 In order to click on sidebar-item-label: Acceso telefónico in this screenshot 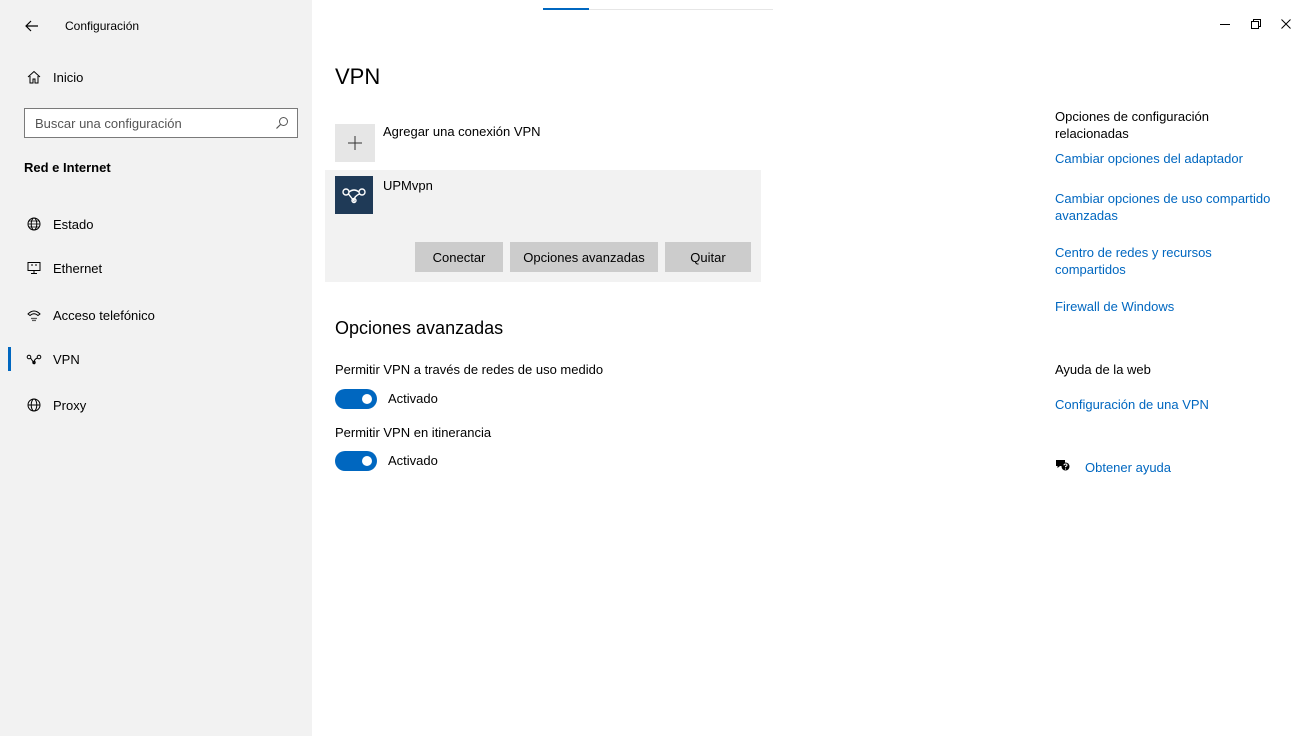, I will do `click(104, 315)`.